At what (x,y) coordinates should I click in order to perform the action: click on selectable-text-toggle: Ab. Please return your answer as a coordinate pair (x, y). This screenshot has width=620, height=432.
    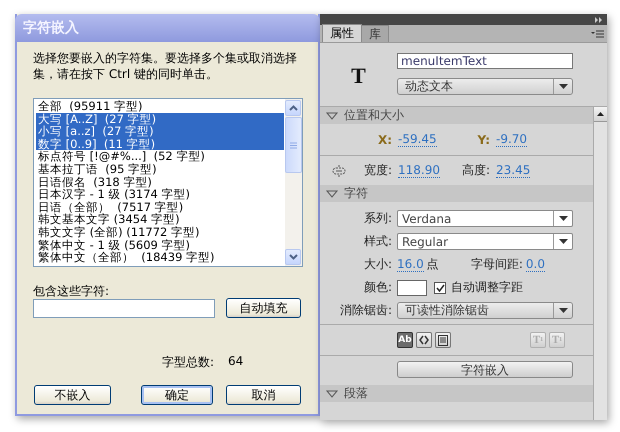
    Looking at the image, I should click on (405, 340).